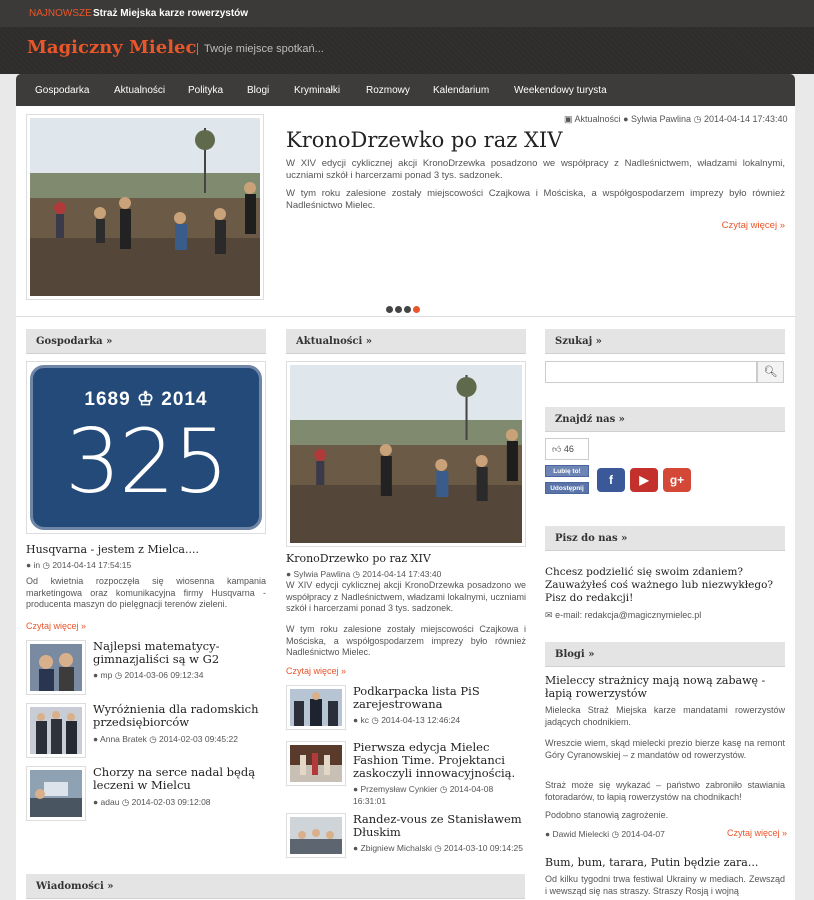 This screenshot has width=814, height=900. What do you see at coordinates (440, 698) in the screenshot?
I see `list-item-title: Podkarpacka lista PiS zarejestrowana` at bounding box center [440, 698].